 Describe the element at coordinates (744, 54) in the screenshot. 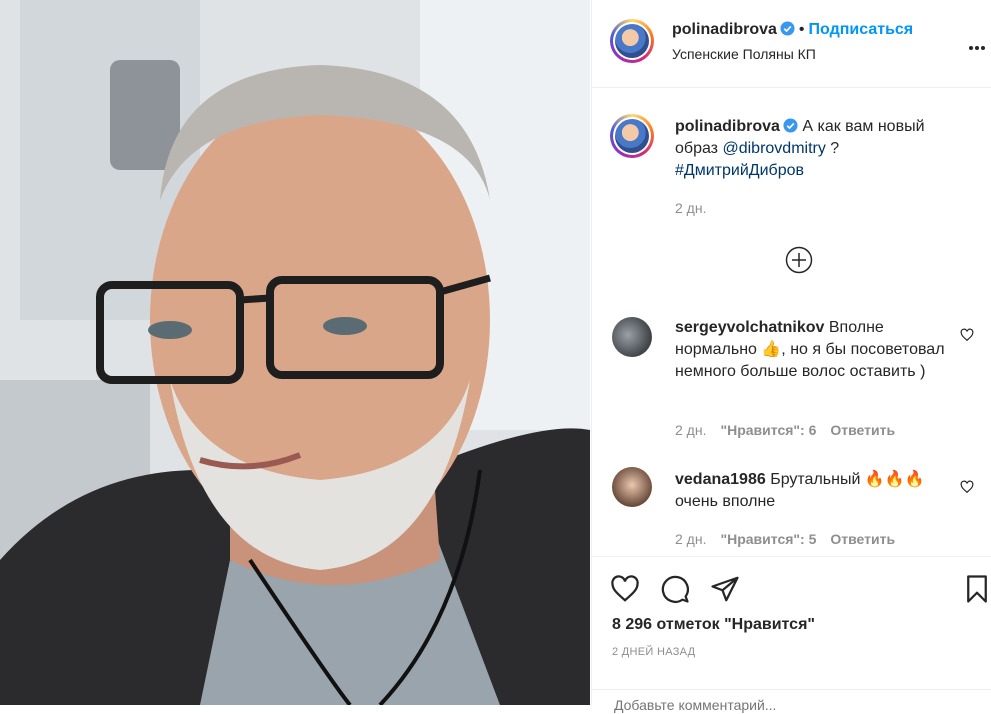

I see `location-link: Успенские Поляны КП` at that location.